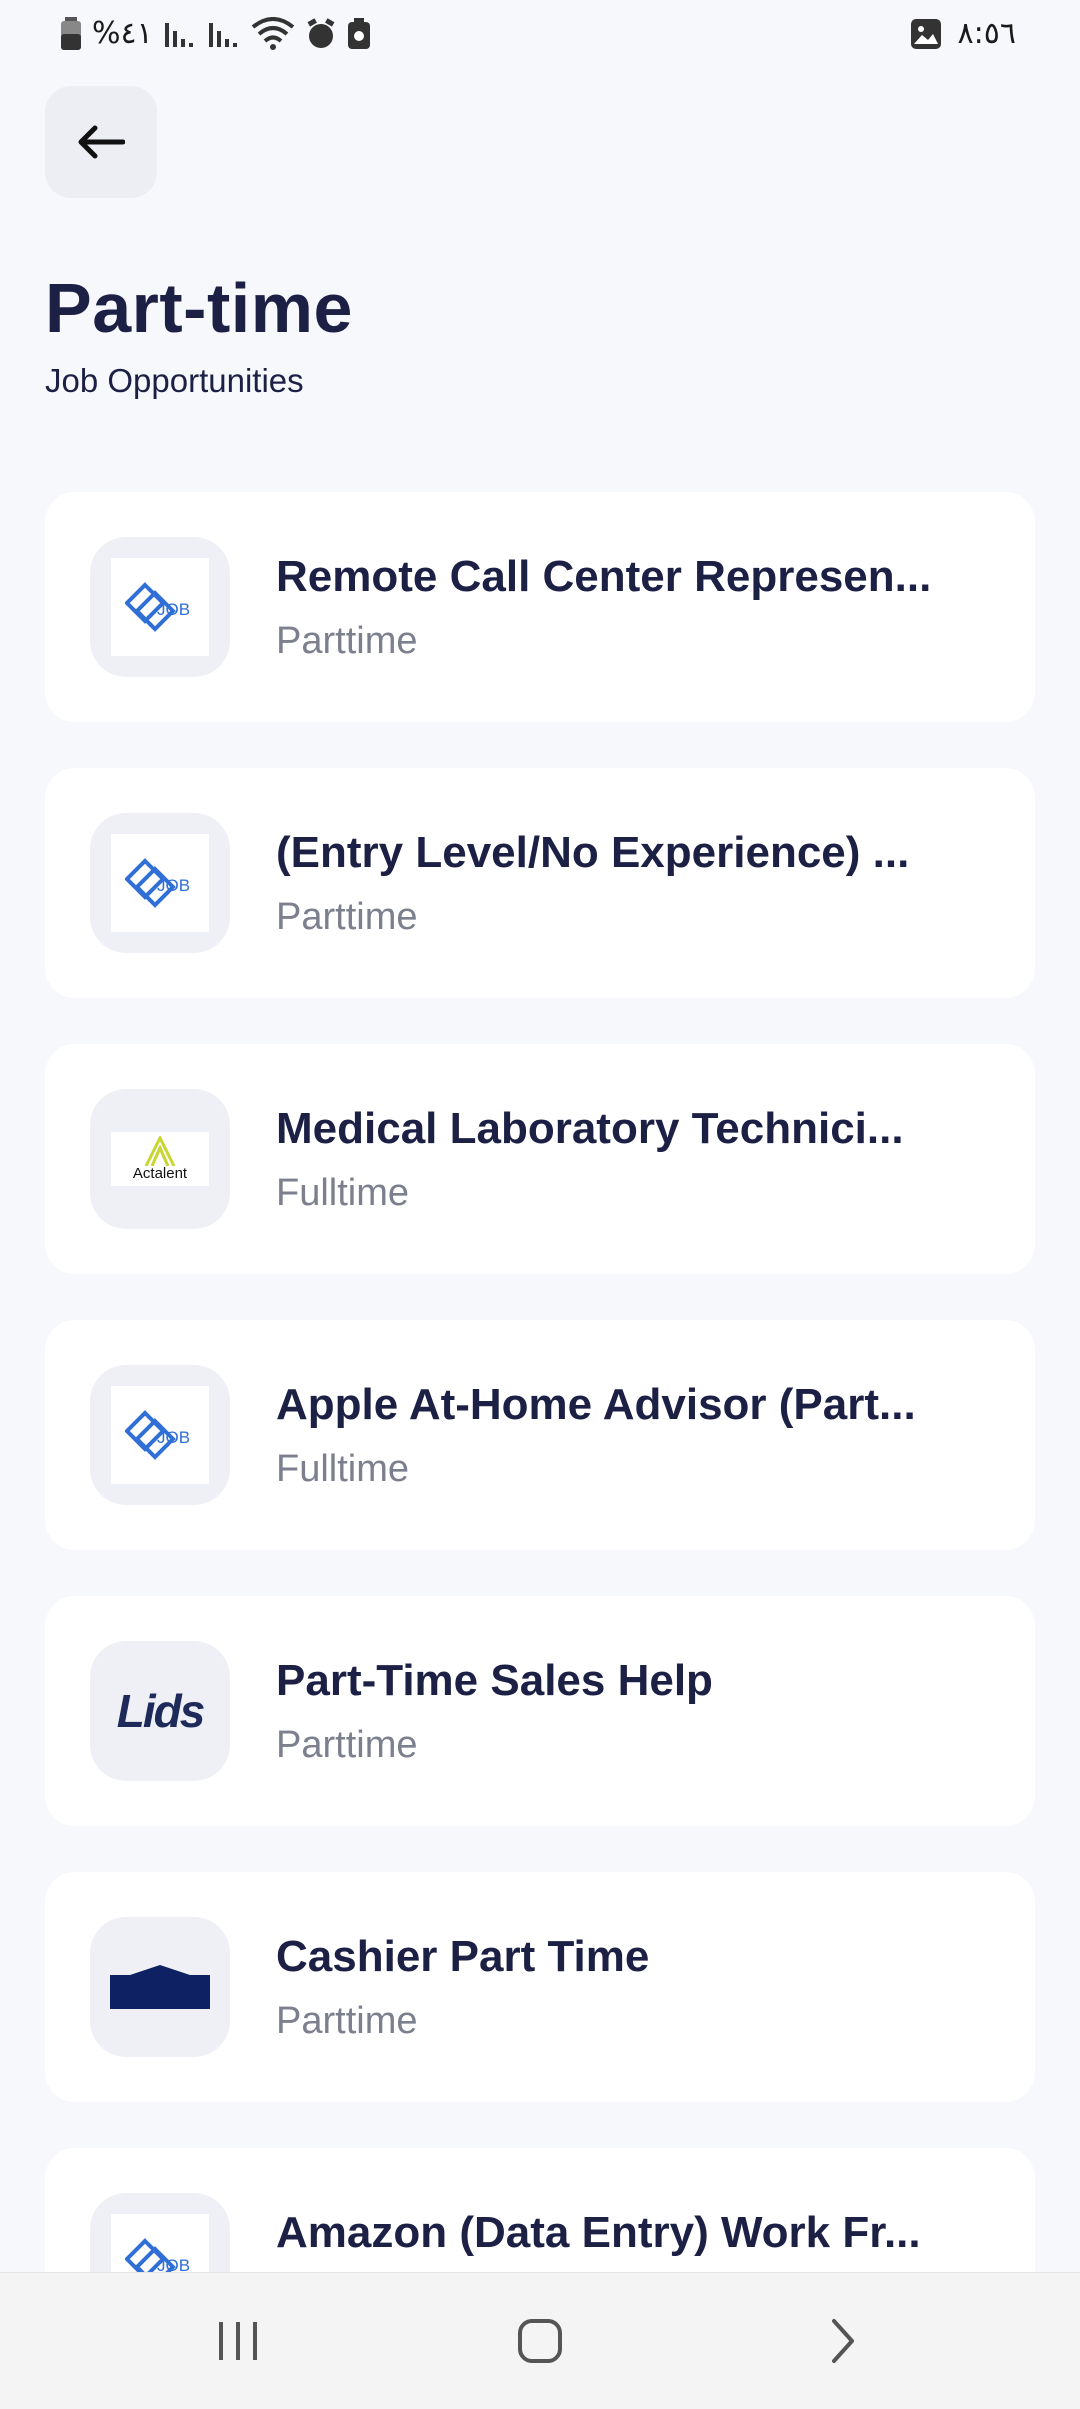  I want to click on nav-back-button, so click(842, 2341).